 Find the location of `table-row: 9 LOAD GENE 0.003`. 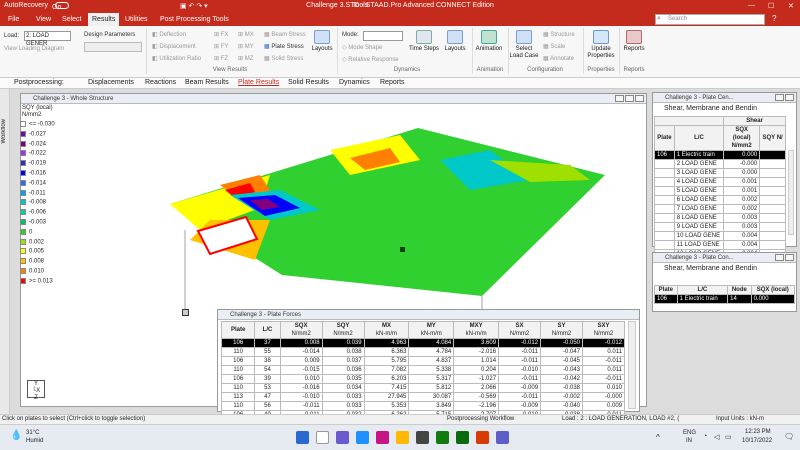

table-row: 9 LOAD GENE 0.003 is located at coordinates (720, 227).